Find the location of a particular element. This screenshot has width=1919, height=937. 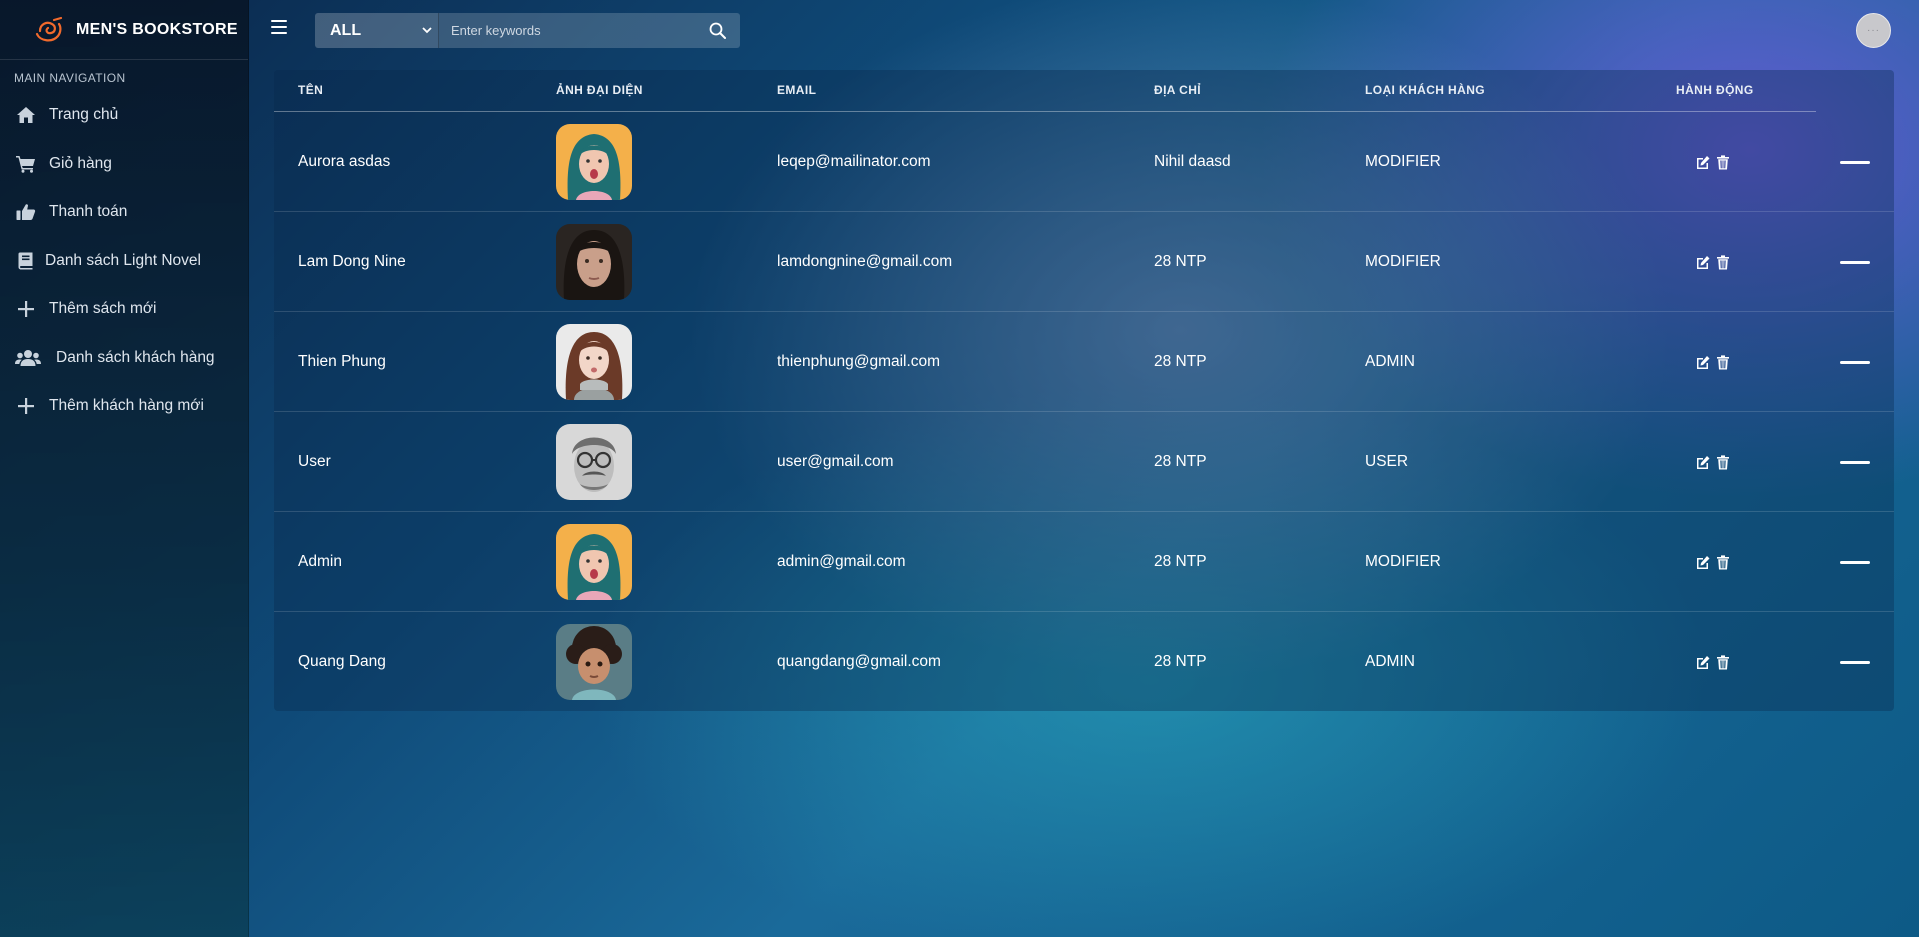

table-row: Admin admin@gmail.com 28 NTP MODIFIER is located at coordinates (1084, 562).